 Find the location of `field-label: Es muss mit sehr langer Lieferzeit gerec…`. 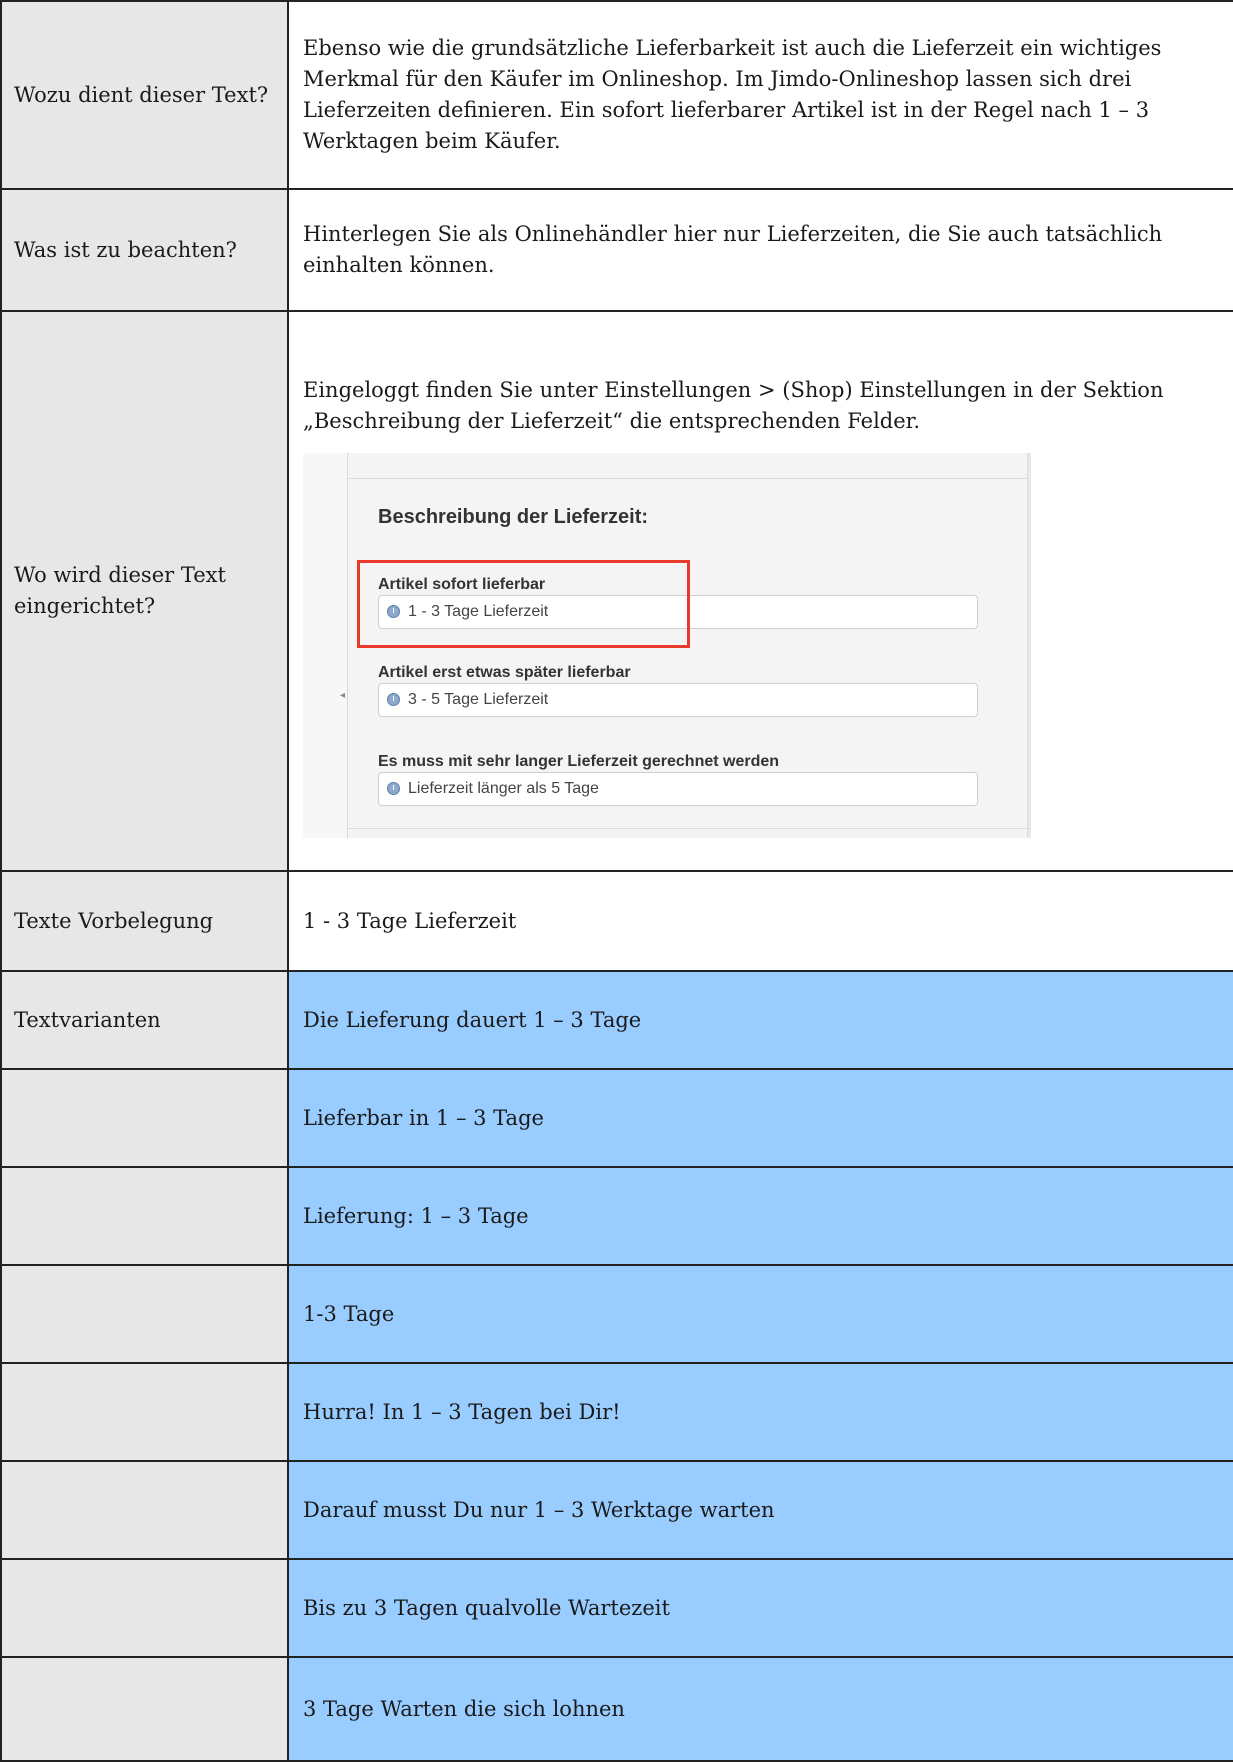

field-label: Es muss mit sehr langer Lieferzeit gerec… is located at coordinates (579, 761).